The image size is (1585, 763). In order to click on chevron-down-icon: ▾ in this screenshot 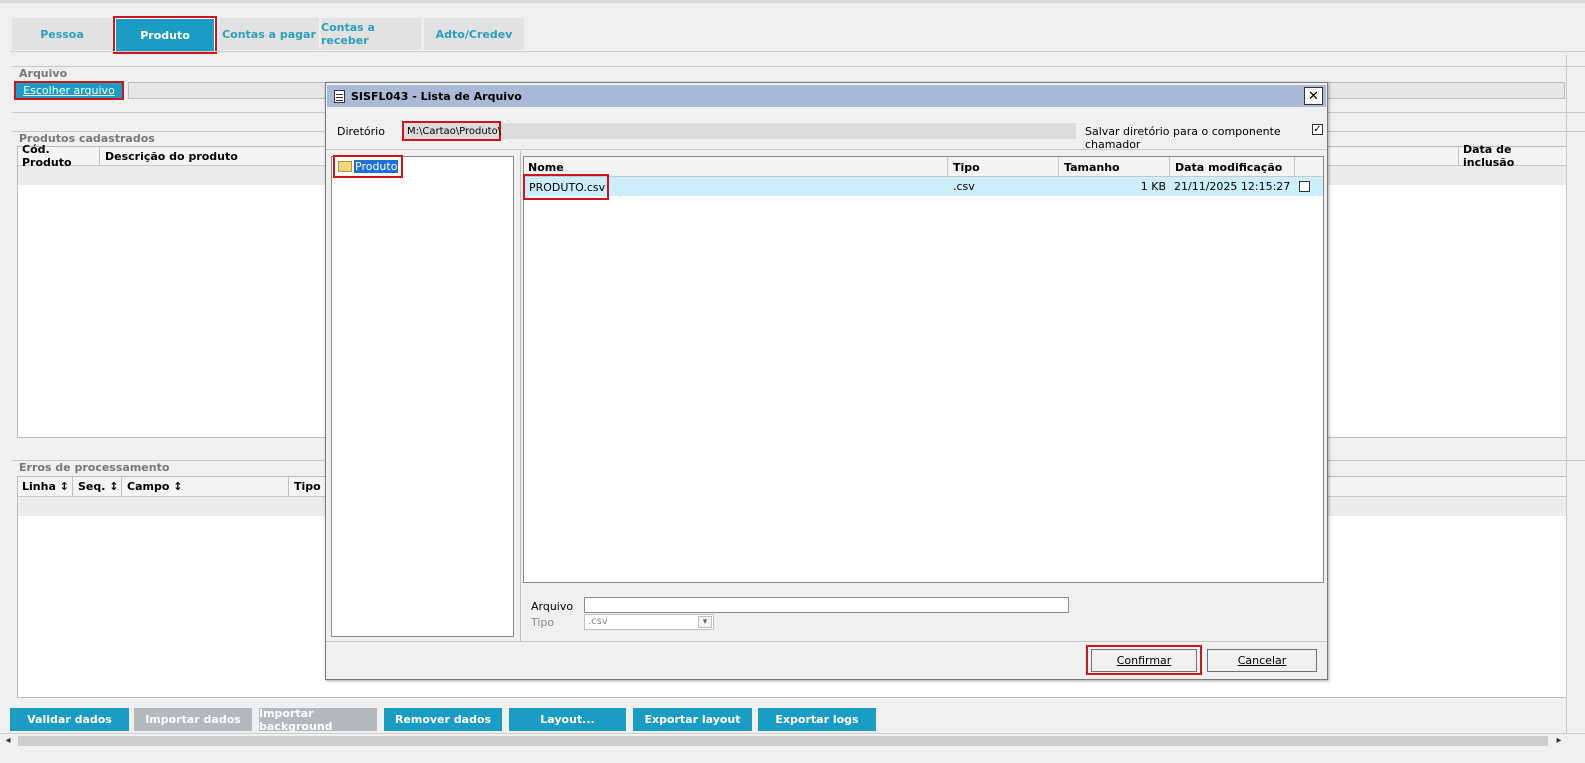, I will do `click(705, 622)`.